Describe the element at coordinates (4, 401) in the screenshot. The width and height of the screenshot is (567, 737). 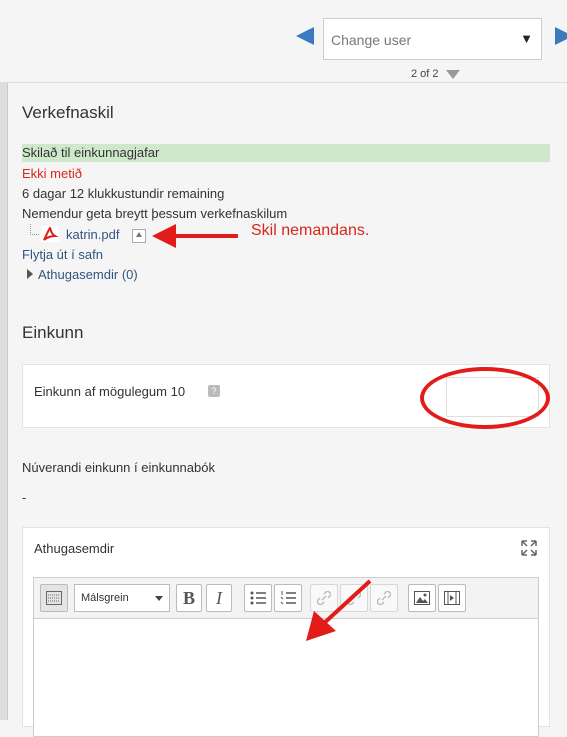
I see `left-scroll-strip` at that location.